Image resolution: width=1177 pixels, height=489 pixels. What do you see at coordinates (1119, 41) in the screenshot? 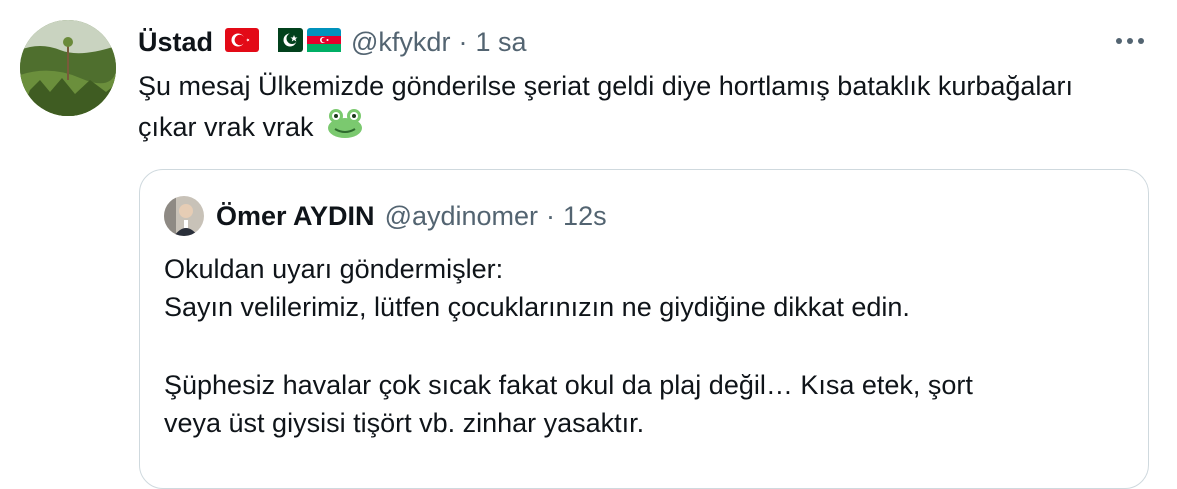
I see `more-icon` at bounding box center [1119, 41].